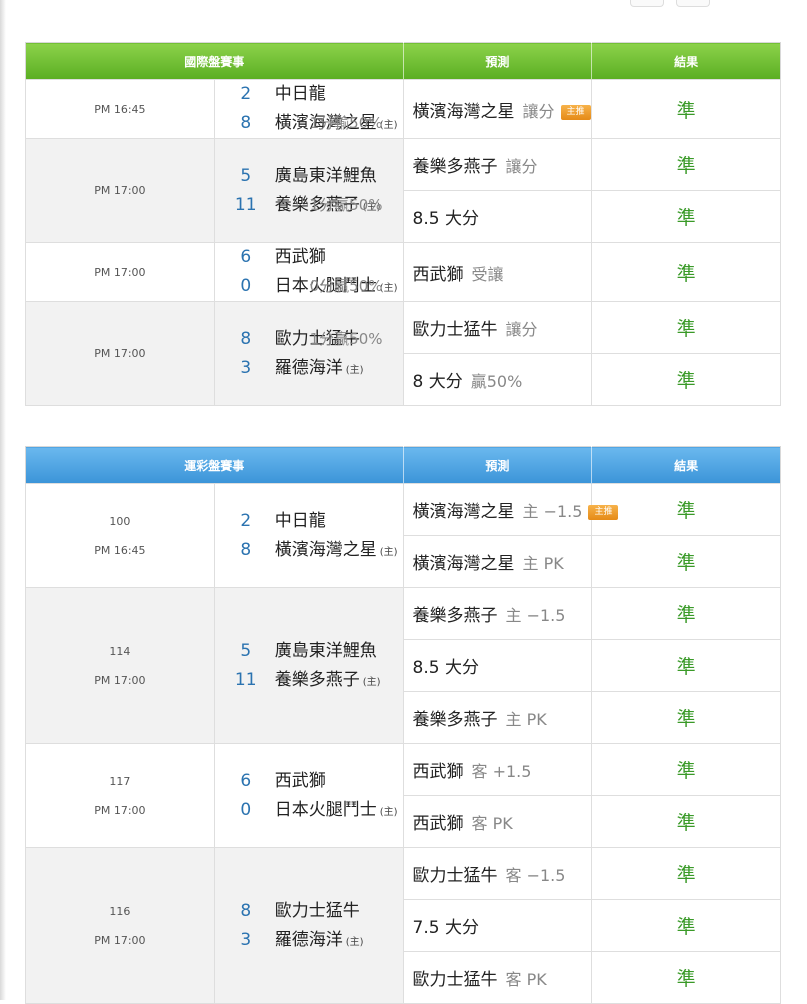 Image resolution: width=807 pixels, height=1004 pixels. Describe the element at coordinates (120, 795) in the screenshot. I see `time-cell: 117 PM 17:00` at that location.